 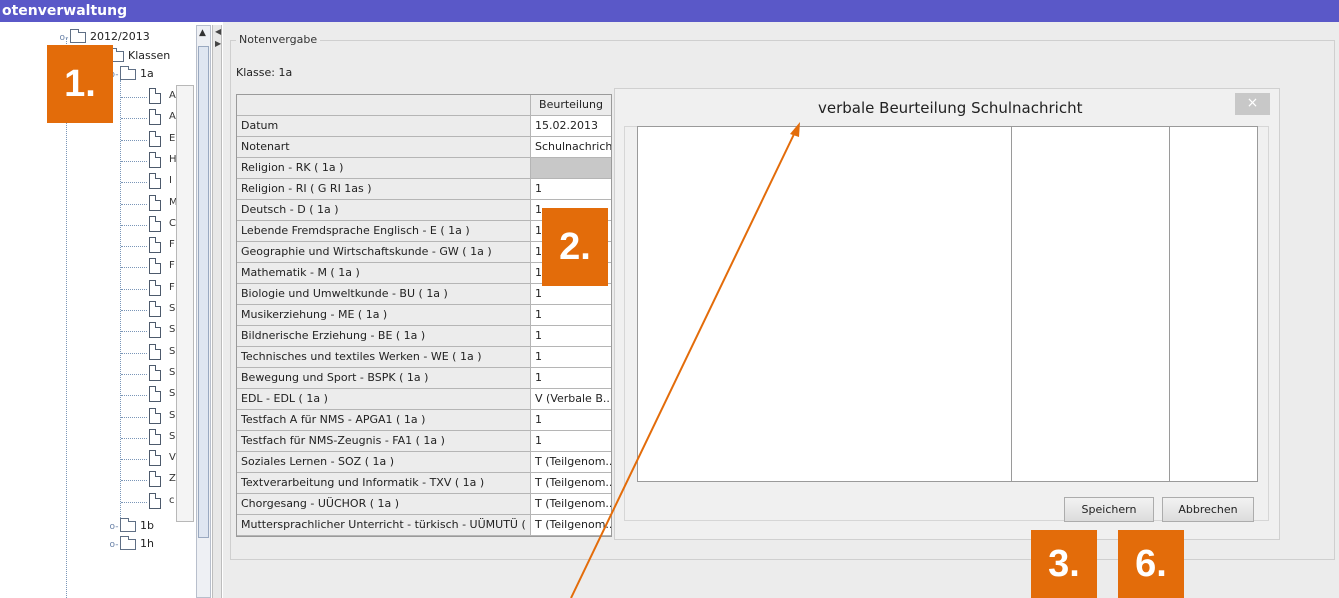 What do you see at coordinates (685, 360) in the screenshot?
I see `annotation-arrow` at bounding box center [685, 360].